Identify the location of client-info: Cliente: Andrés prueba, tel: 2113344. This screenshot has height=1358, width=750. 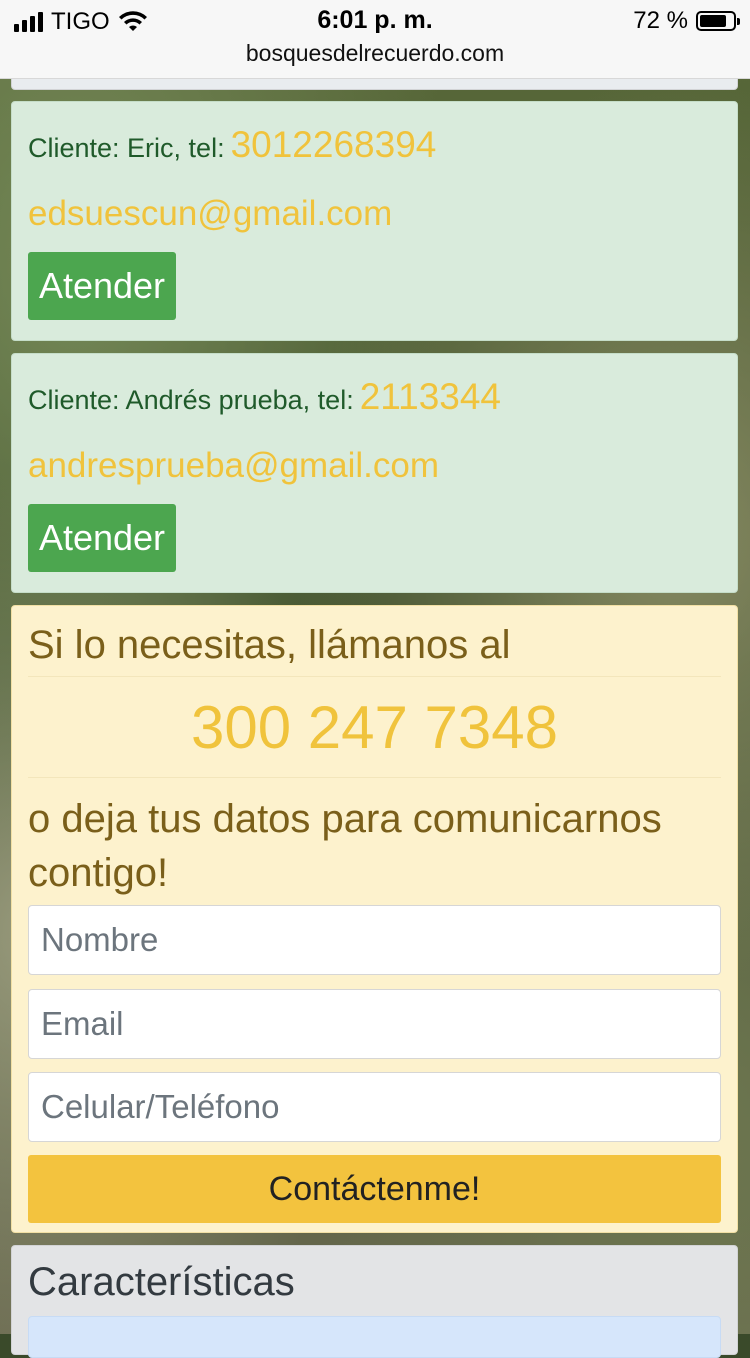
(264, 397).